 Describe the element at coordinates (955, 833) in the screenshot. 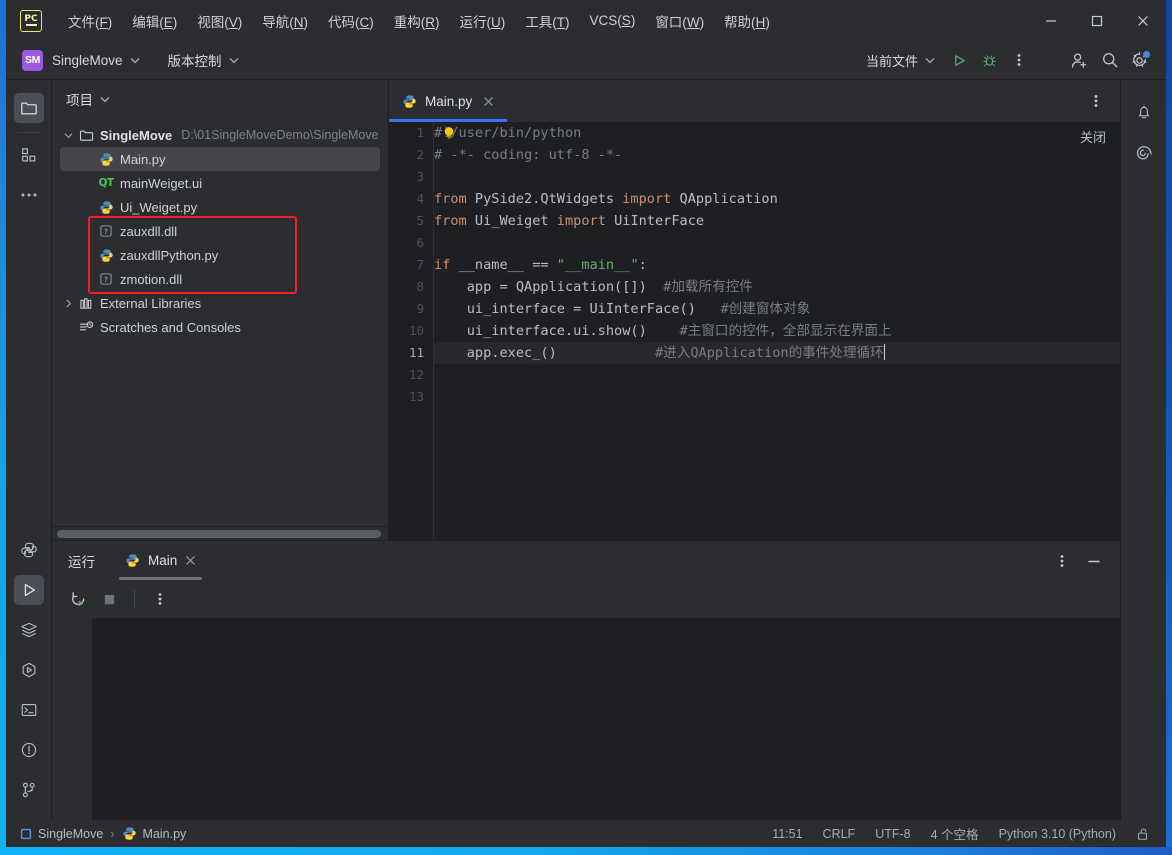

I see `indent-widget: 4 个空格` at that location.